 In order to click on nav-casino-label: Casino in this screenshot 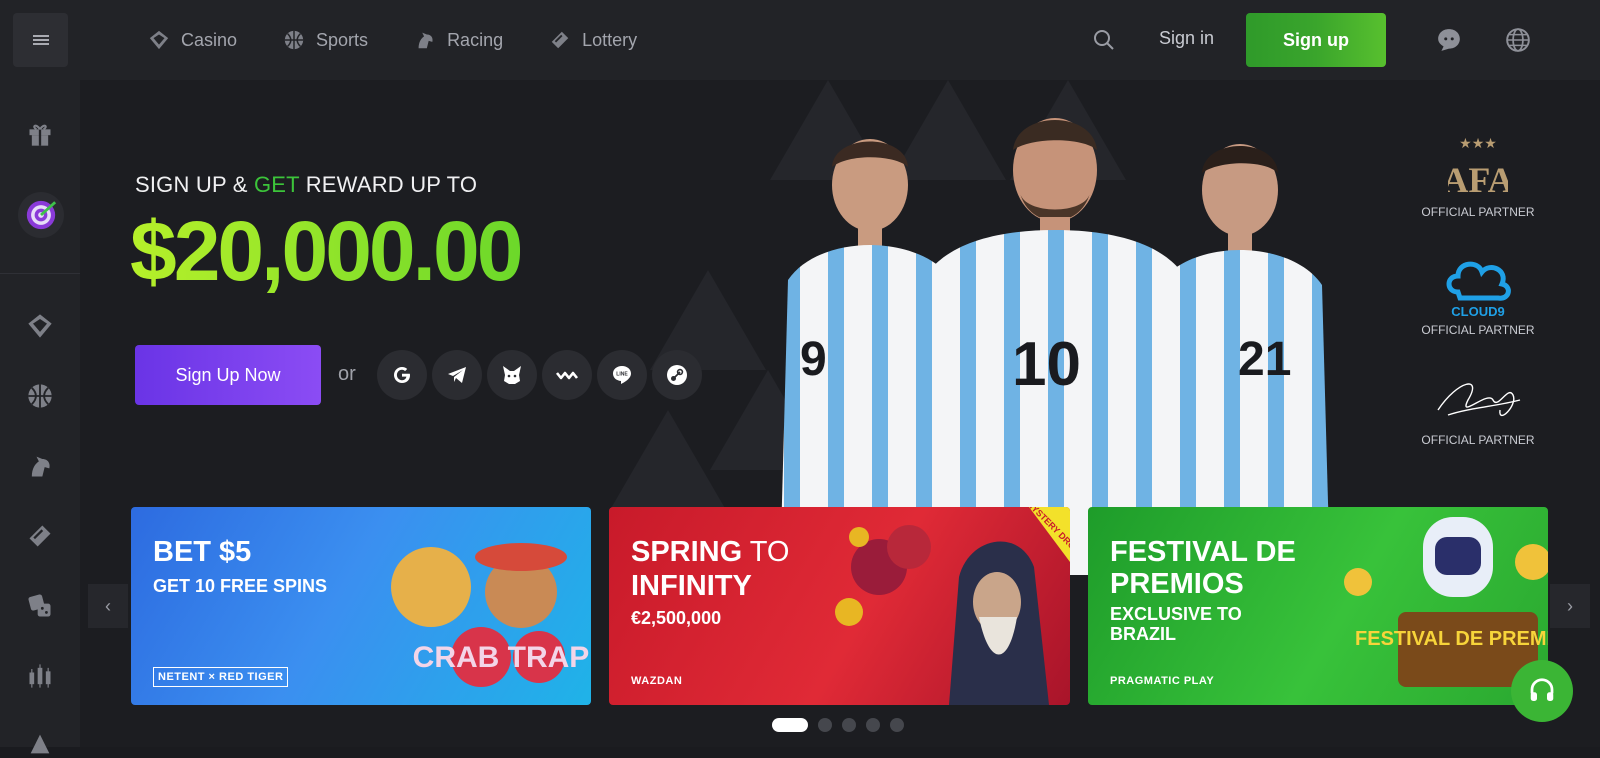, I will do `click(209, 39)`.